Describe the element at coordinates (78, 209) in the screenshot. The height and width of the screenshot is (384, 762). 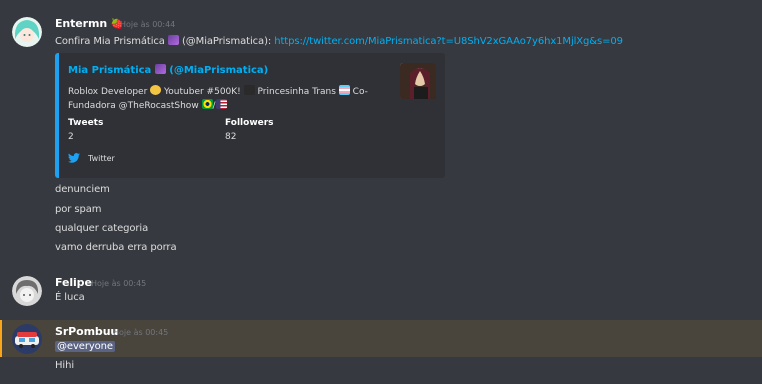
I see `message-text: por spam` at that location.